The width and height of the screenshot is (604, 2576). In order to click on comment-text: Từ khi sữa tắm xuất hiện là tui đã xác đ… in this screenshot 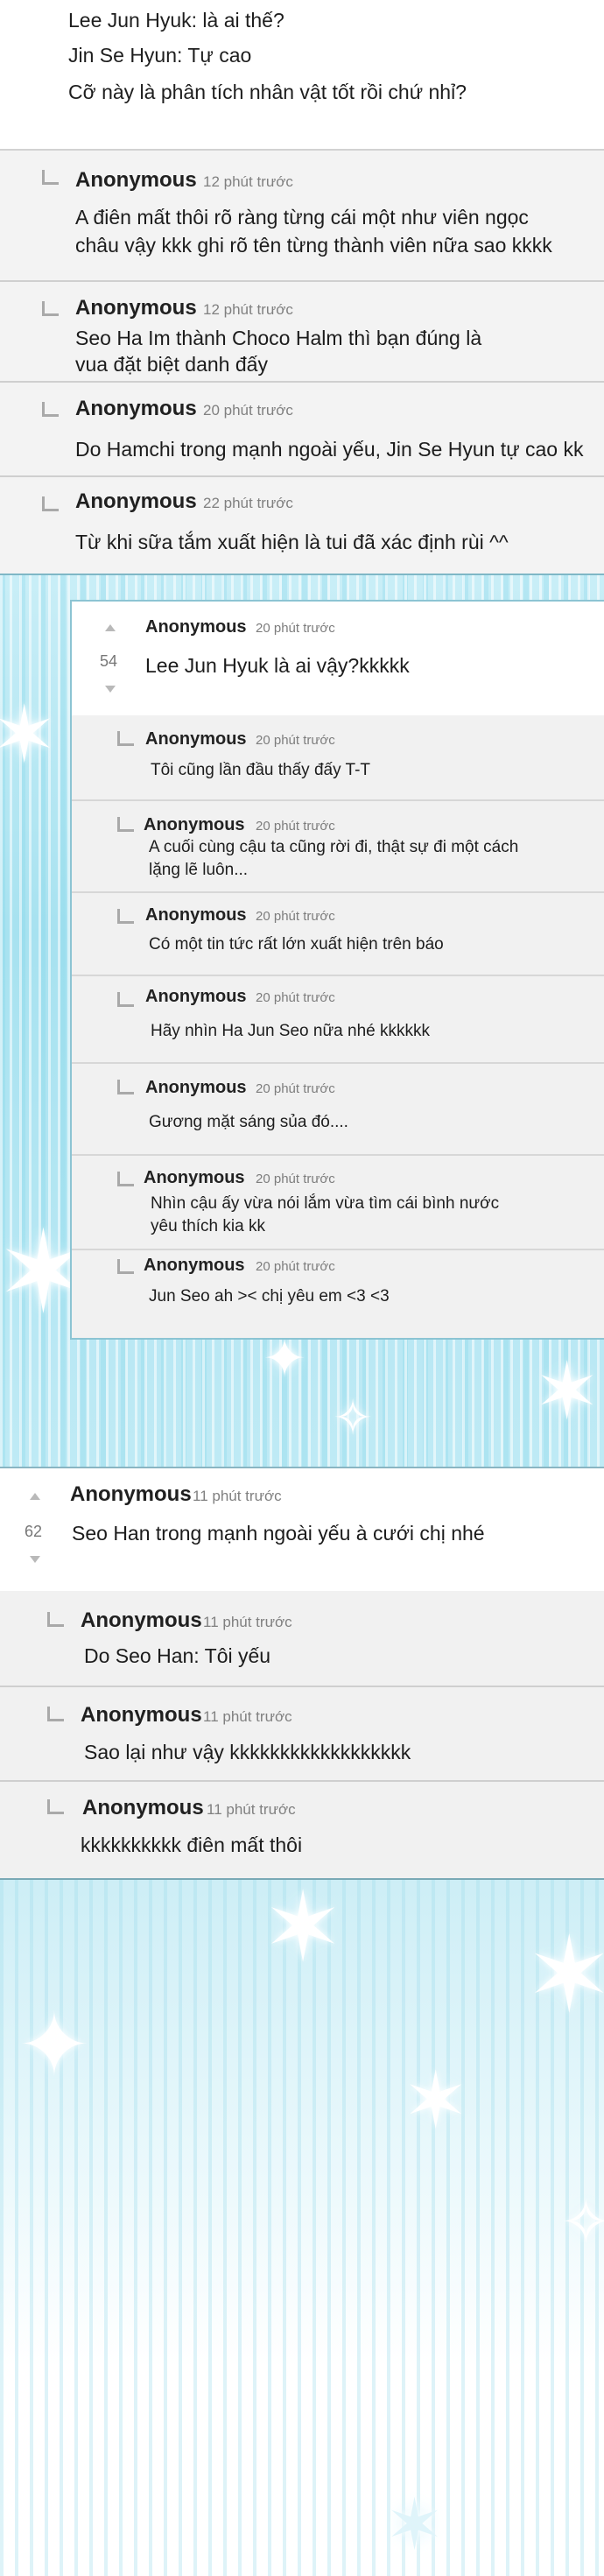, I will do `click(292, 542)`.